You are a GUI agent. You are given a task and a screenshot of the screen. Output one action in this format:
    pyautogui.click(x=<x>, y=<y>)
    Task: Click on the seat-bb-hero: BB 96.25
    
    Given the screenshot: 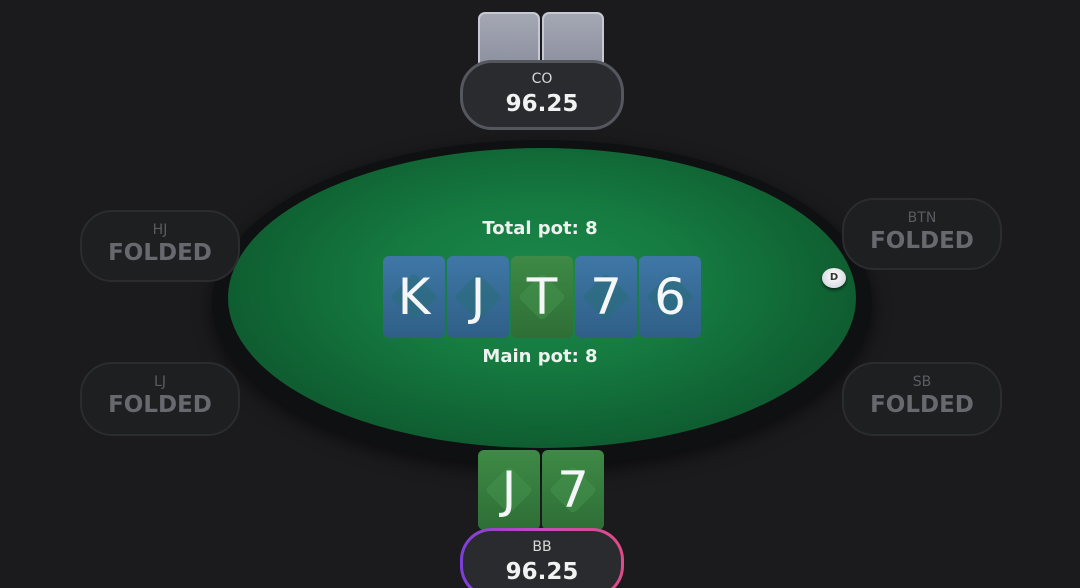 What is the action you would take?
    pyautogui.click(x=542, y=558)
    